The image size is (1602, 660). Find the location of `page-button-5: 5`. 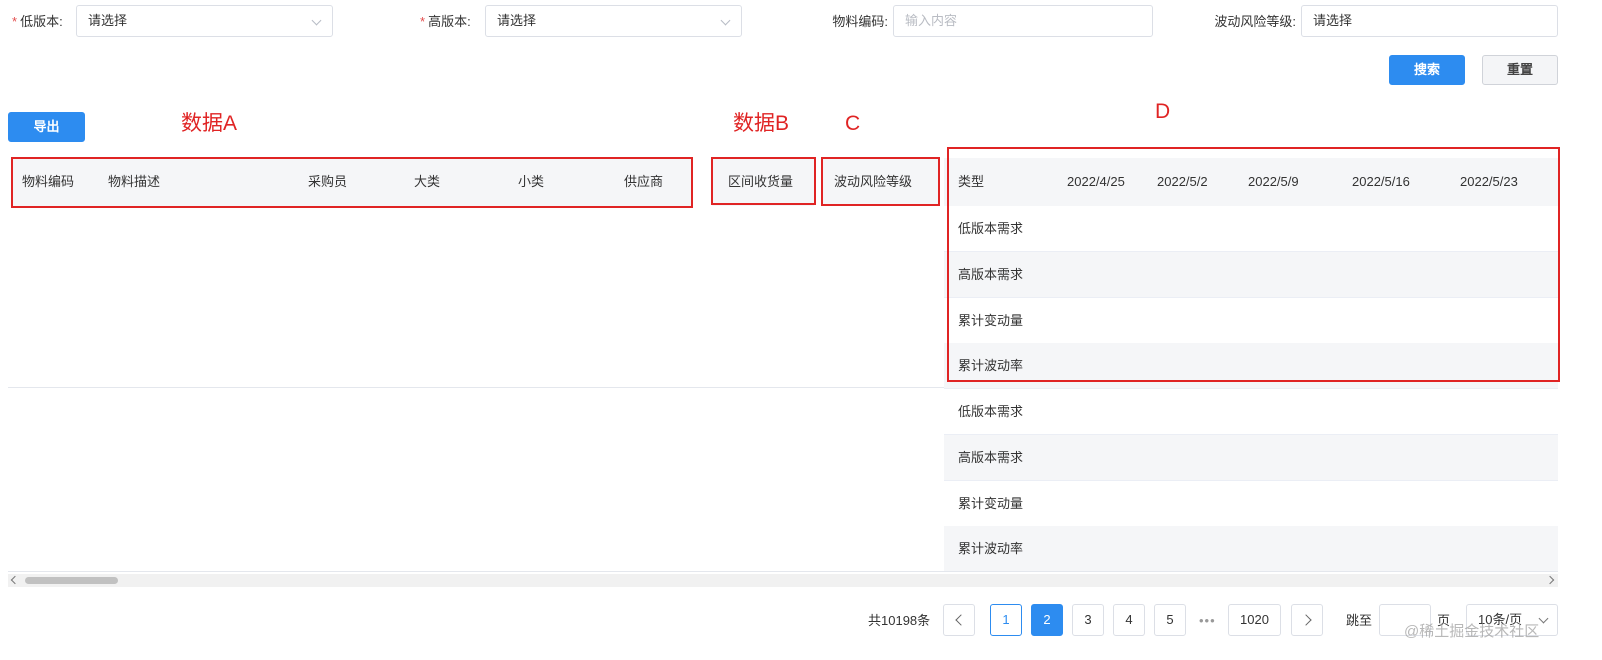

page-button-5: 5 is located at coordinates (1170, 620).